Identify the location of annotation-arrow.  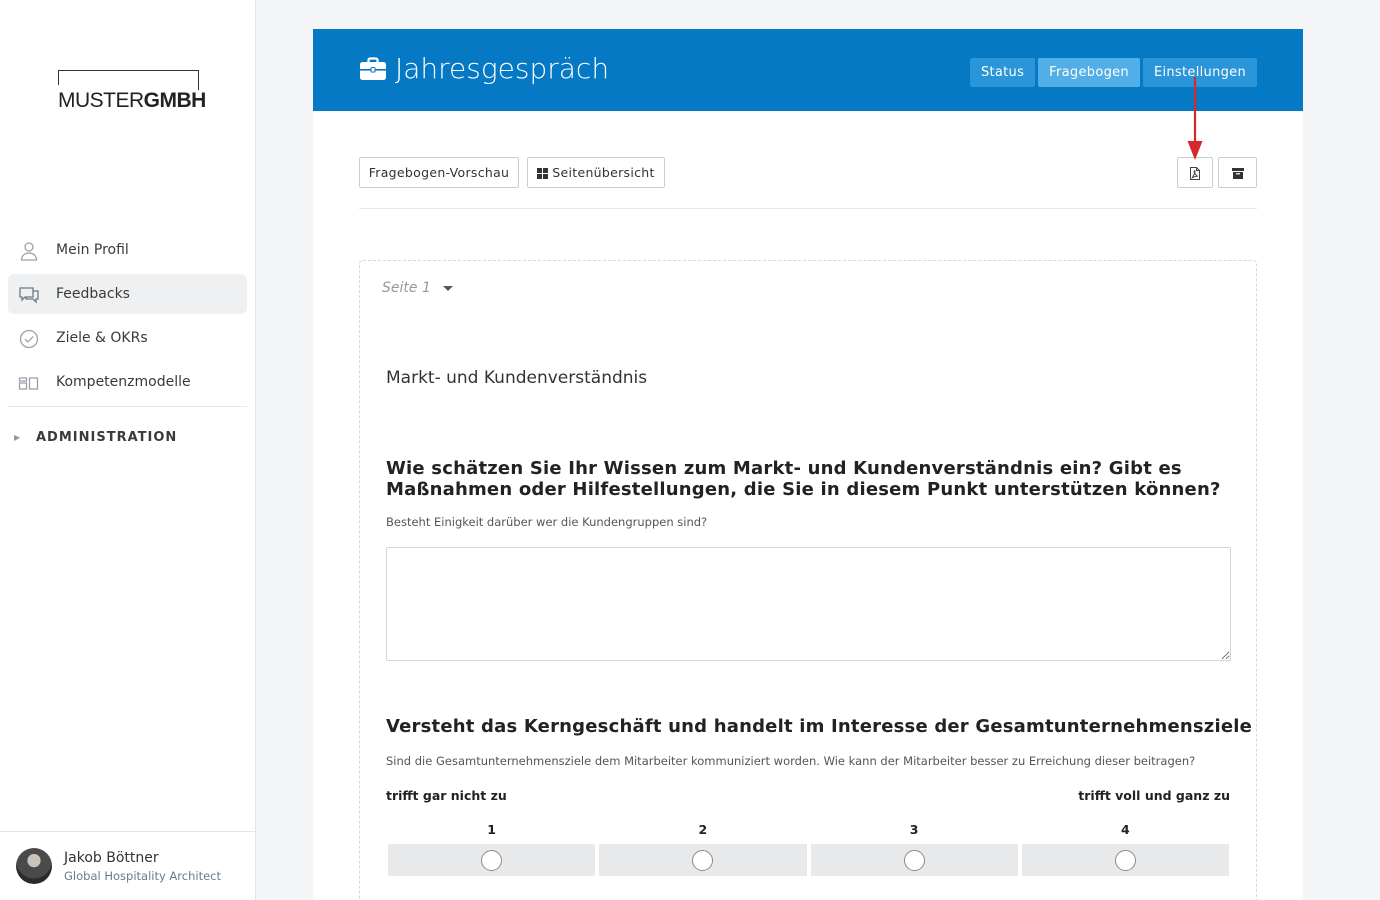
(1195, 118).